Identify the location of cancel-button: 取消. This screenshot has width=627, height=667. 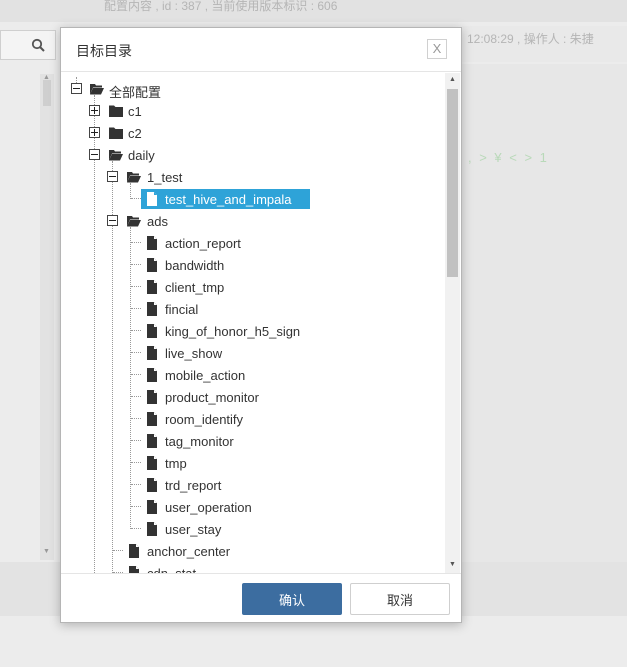
(400, 599).